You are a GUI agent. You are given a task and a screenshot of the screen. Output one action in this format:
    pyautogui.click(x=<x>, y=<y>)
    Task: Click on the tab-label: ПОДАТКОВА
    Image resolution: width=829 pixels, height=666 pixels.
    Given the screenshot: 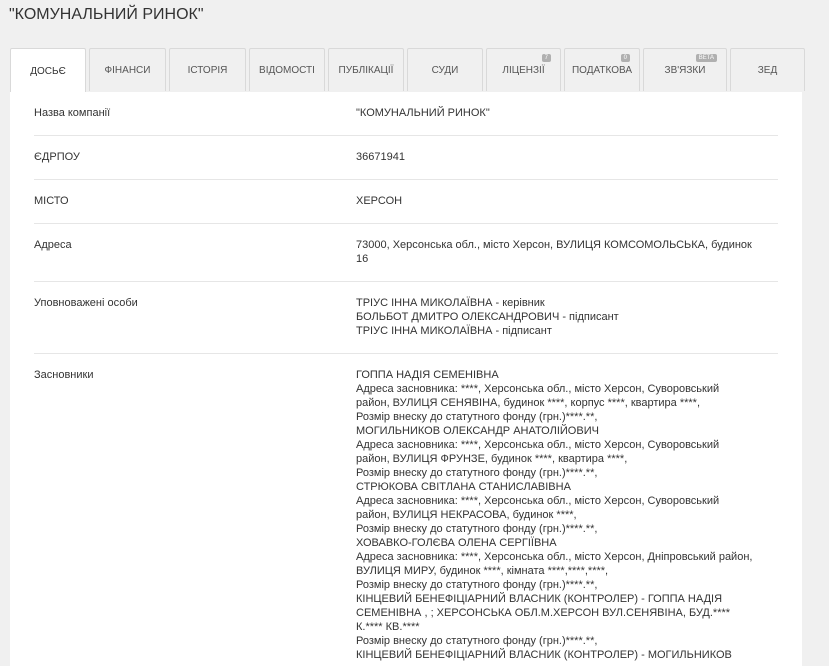 What is the action you would take?
    pyautogui.click(x=601, y=70)
    